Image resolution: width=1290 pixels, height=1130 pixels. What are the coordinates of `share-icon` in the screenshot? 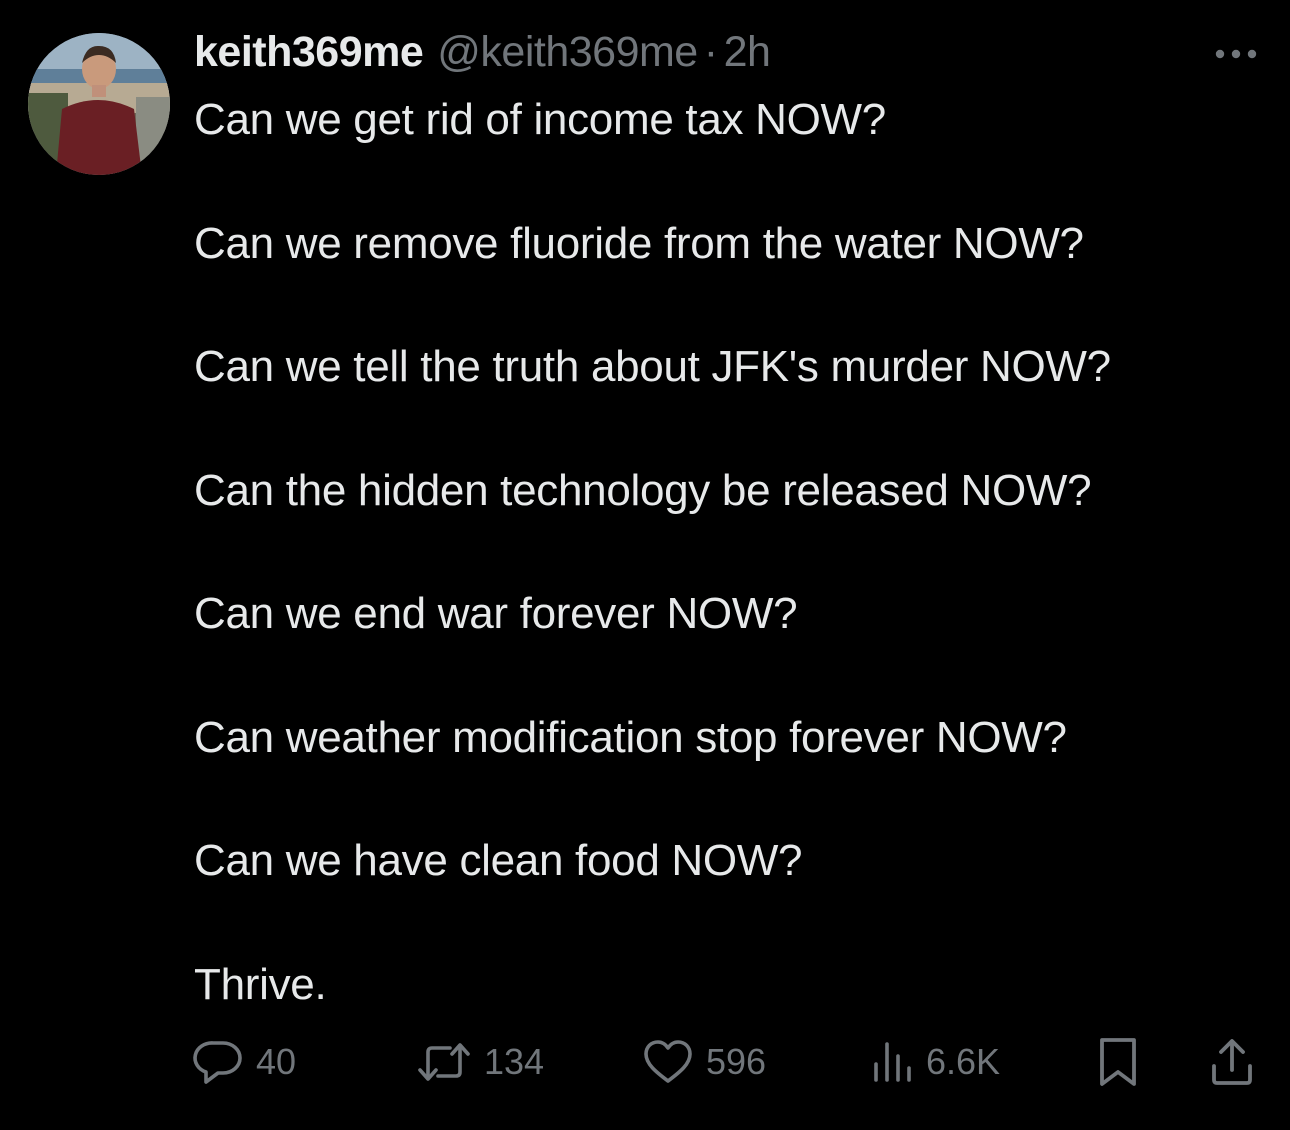 It's located at (1232, 1062).